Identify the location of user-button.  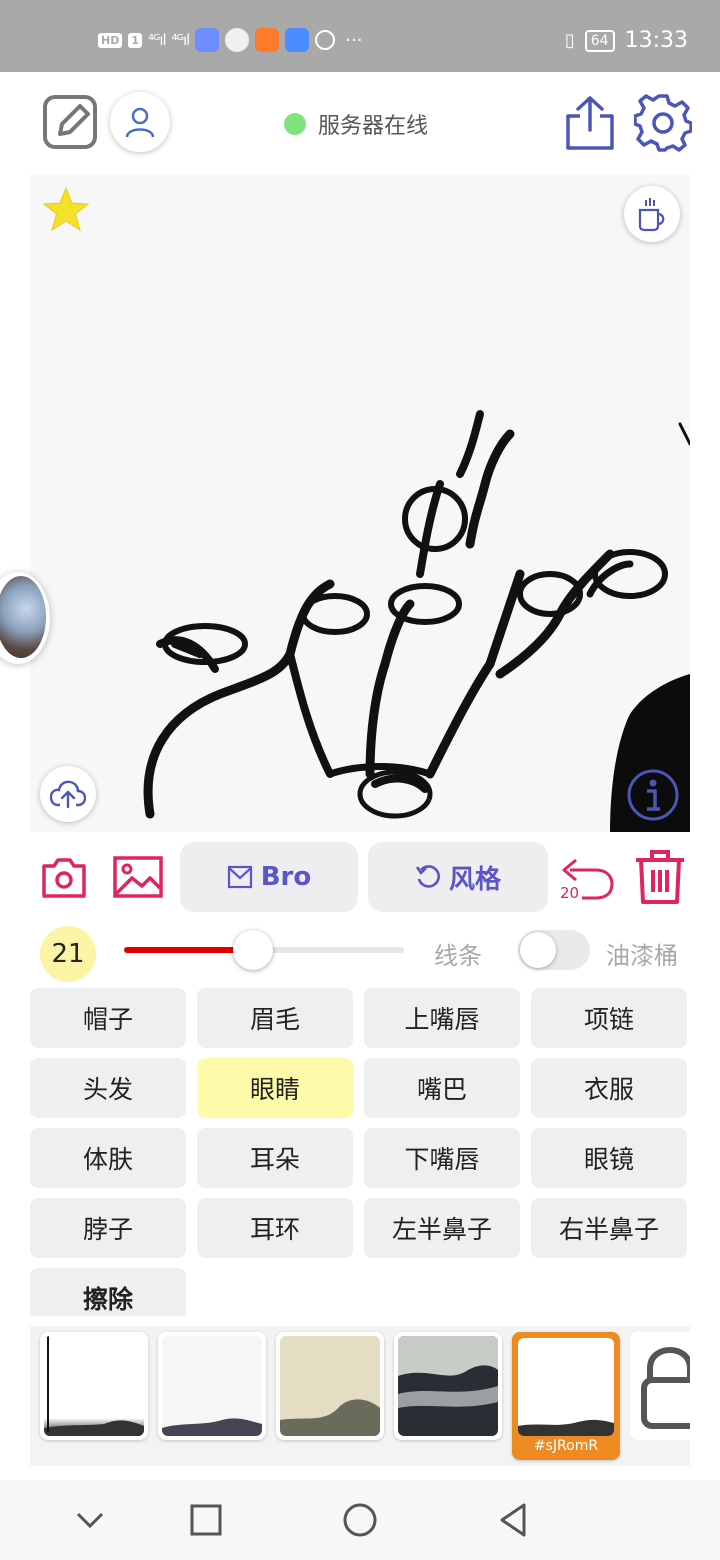
(140, 122).